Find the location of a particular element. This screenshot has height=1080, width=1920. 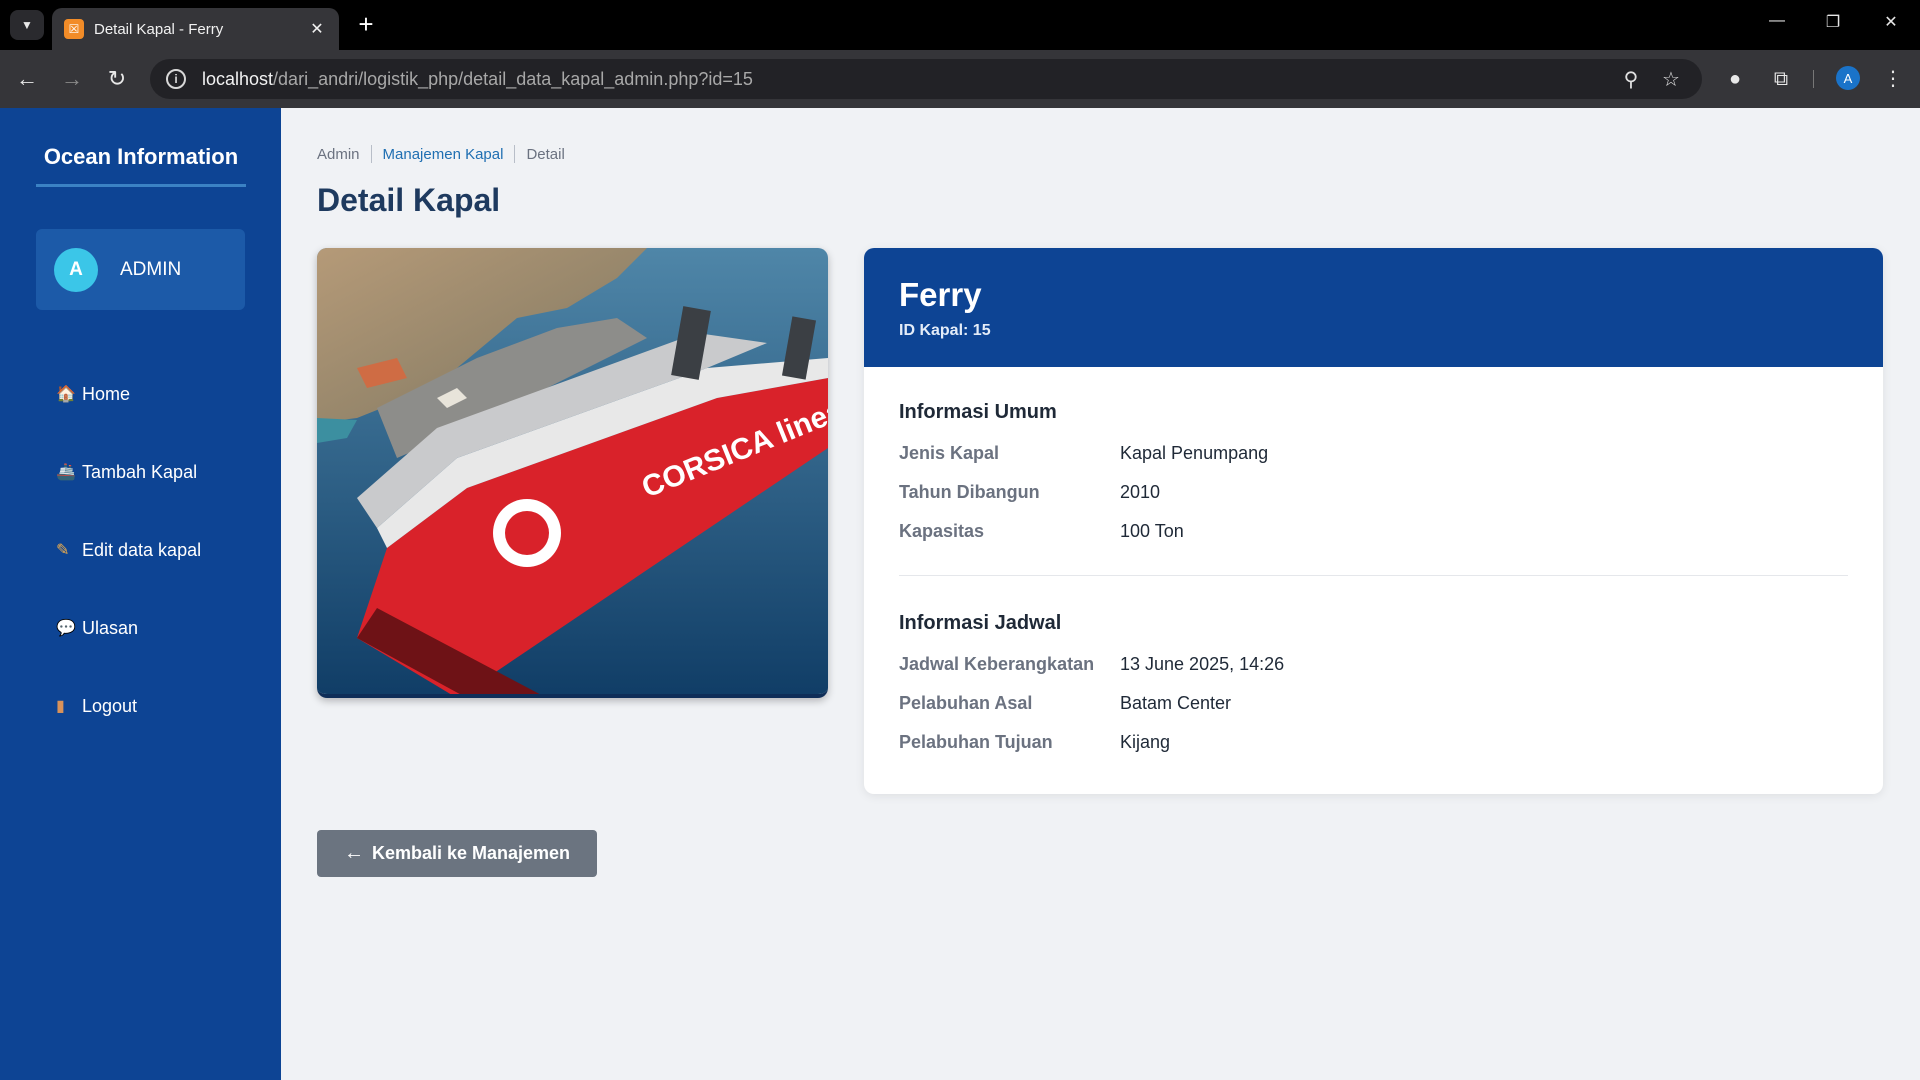

ship-card-header: Ferry ID Kapal: 15 is located at coordinates (1373, 307).